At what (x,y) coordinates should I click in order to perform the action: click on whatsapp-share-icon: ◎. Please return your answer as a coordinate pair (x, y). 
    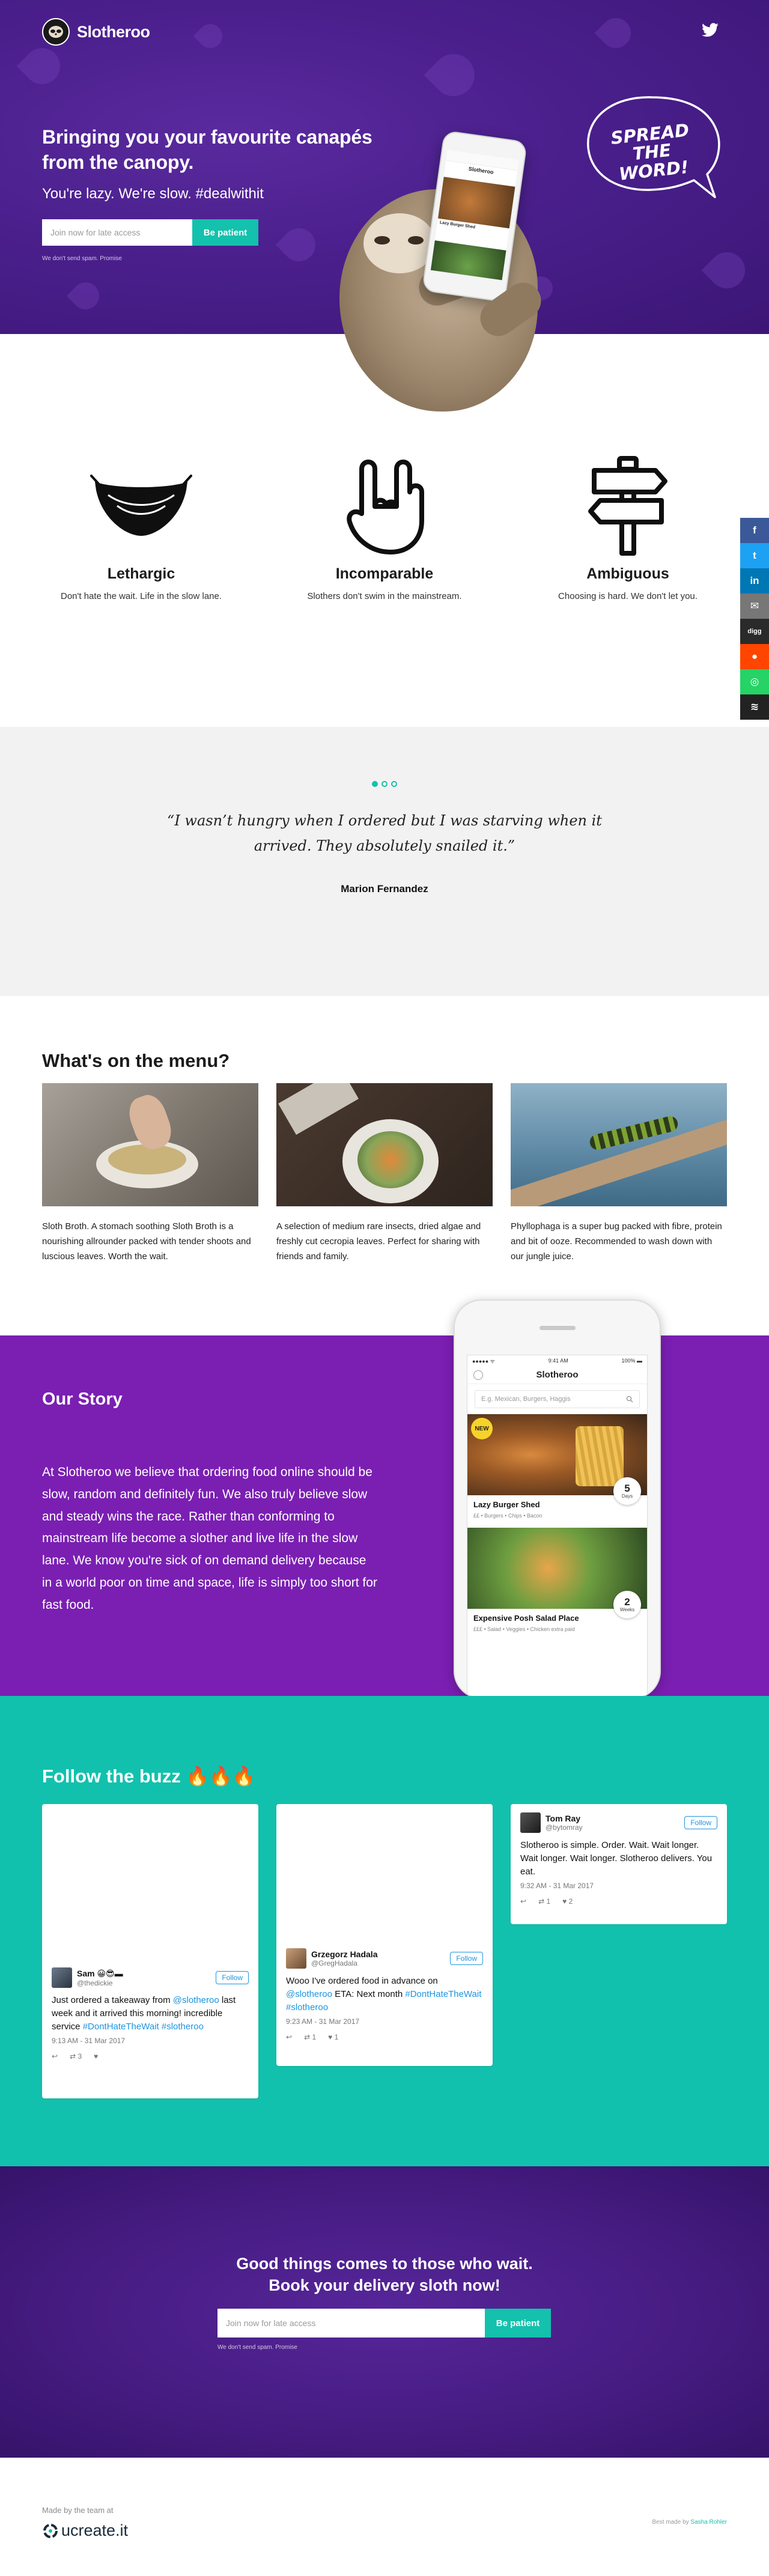
    Looking at the image, I should click on (755, 681).